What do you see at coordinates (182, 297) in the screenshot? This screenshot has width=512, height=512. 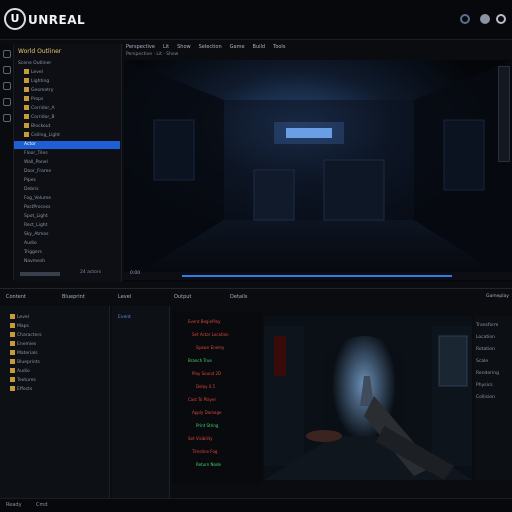 I see `bottom-tab: Output` at bounding box center [182, 297].